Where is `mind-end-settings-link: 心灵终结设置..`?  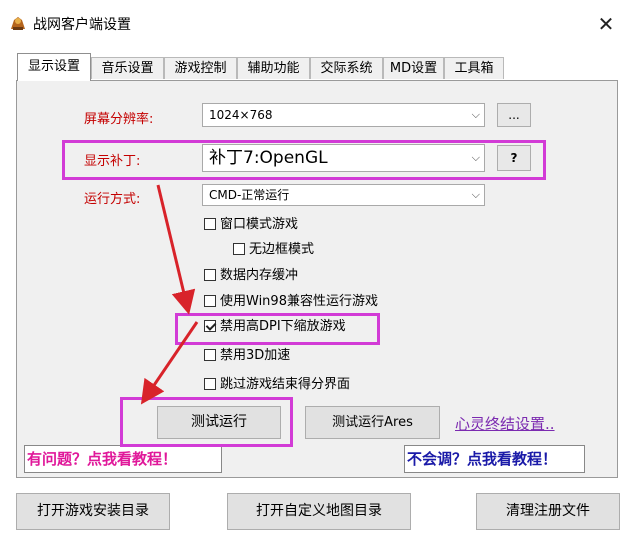
mind-end-settings-link: 心灵终结设置.. is located at coordinates (505, 423).